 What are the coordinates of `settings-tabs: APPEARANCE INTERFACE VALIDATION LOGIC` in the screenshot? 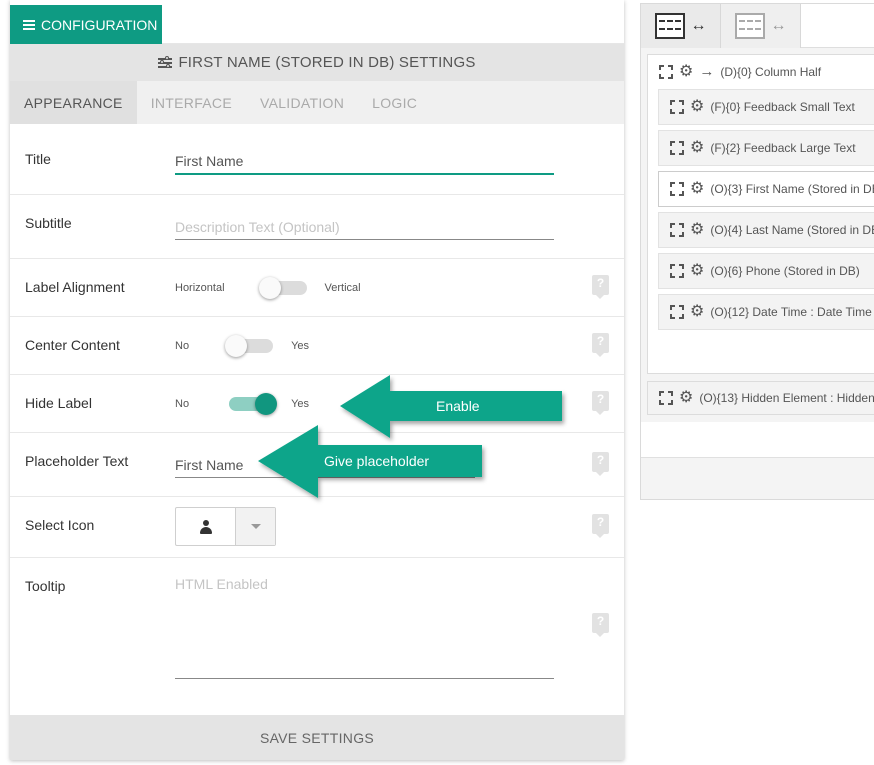 It's located at (317, 102).